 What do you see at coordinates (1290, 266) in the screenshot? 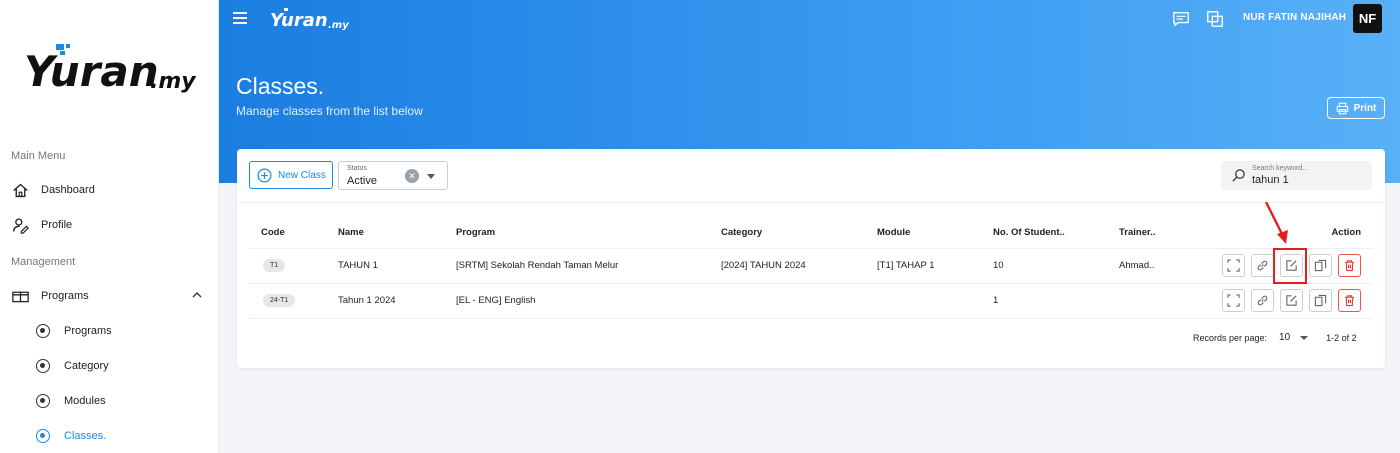
I see `annotation-highlight` at bounding box center [1290, 266].